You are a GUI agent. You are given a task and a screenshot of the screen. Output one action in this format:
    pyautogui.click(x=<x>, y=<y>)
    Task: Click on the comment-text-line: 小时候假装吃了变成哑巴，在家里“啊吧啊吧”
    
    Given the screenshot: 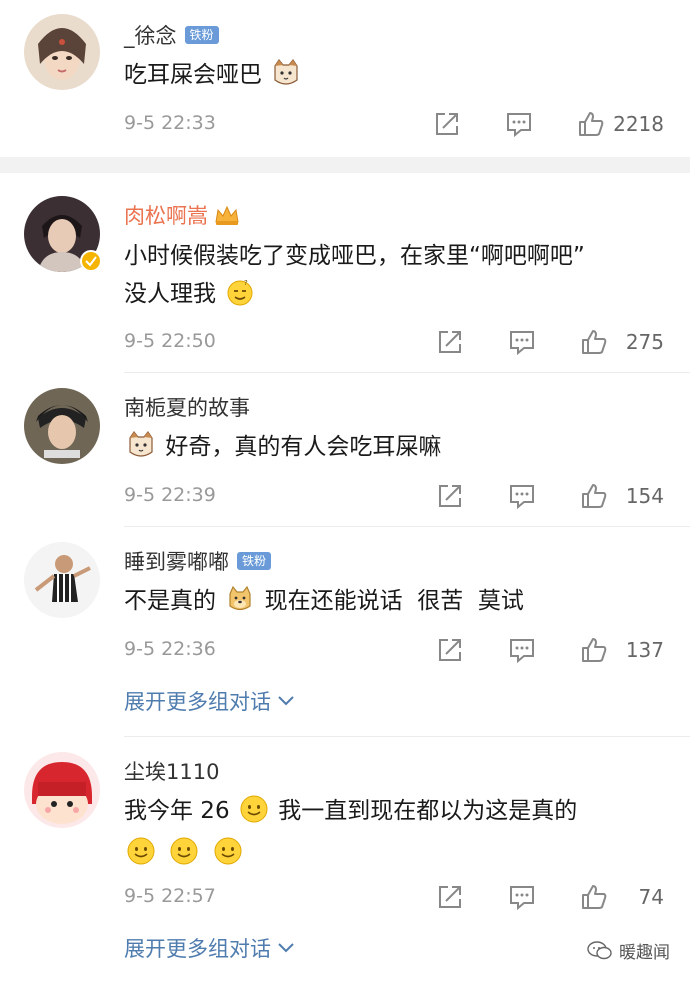 What is the action you would take?
    pyautogui.click(x=354, y=256)
    